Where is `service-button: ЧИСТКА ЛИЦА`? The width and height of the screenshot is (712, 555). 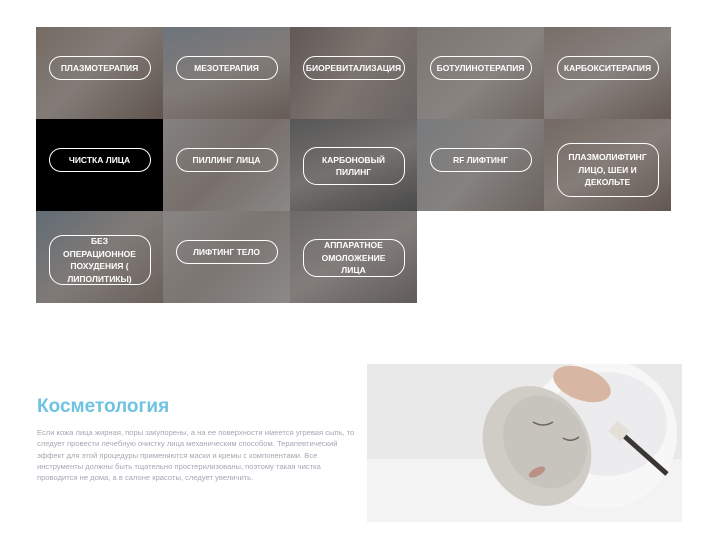 service-button: ЧИСТКА ЛИЦА is located at coordinates (99, 160).